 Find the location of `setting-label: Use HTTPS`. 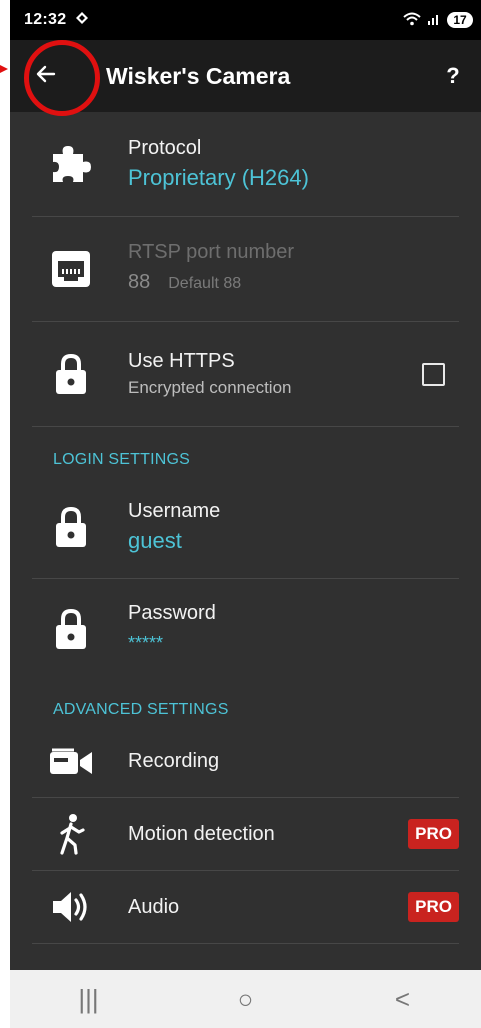

setting-label: Use HTTPS is located at coordinates (181, 361).